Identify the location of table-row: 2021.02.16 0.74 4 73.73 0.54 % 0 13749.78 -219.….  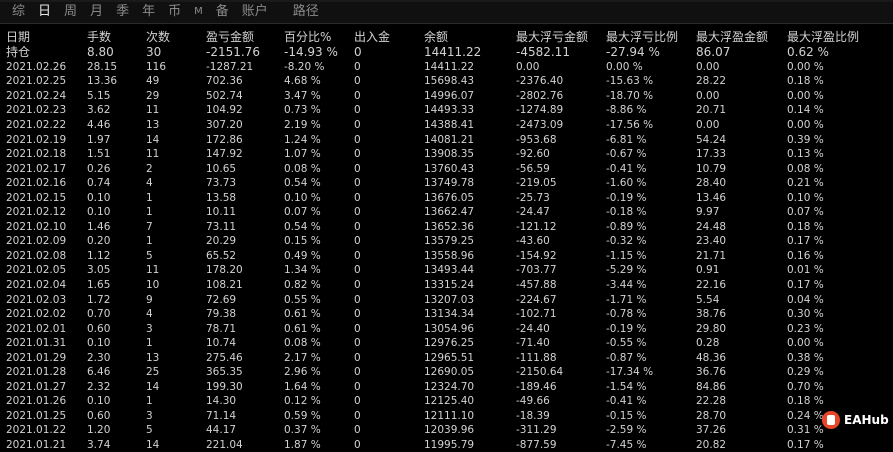
(446, 183).